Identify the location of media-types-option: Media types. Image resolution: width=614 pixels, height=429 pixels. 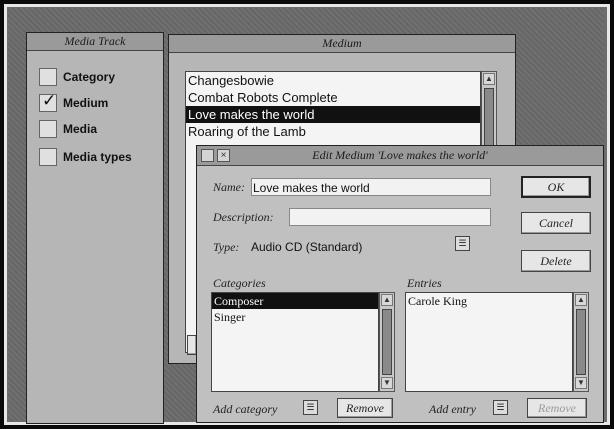
(85, 157).